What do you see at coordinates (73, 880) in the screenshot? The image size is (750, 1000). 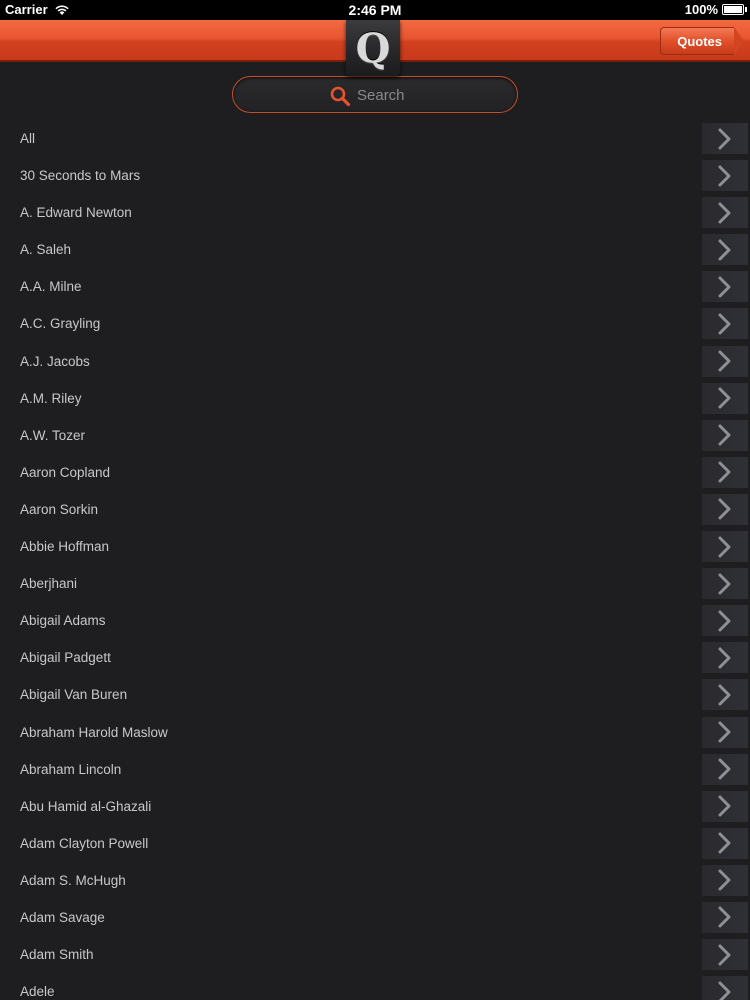 I see `list-item-label: Adam S. McHugh` at bounding box center [73, 880].